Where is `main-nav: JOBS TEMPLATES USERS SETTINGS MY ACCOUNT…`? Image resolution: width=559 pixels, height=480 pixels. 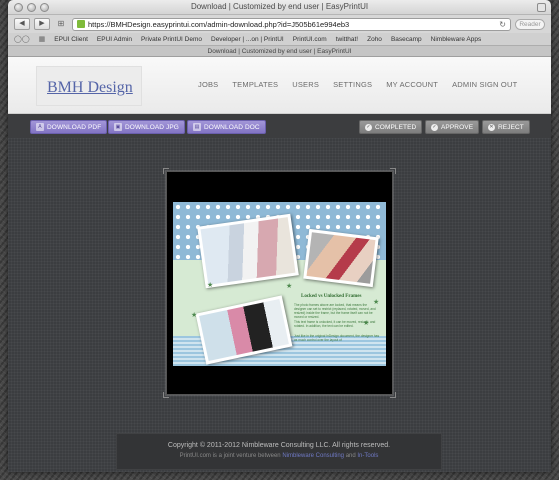 main-nav: JOBS TEMPLATES USERS SETTINGS MY ACCOUNT… is located at coordinates (357, 84).